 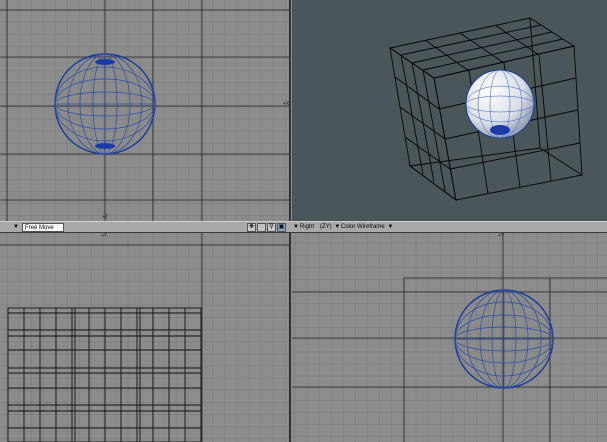 What do you see at coordinates (105, 104) in the screenshot?
I see `sphere-wireframe-top` at bounding box center [105, 104].